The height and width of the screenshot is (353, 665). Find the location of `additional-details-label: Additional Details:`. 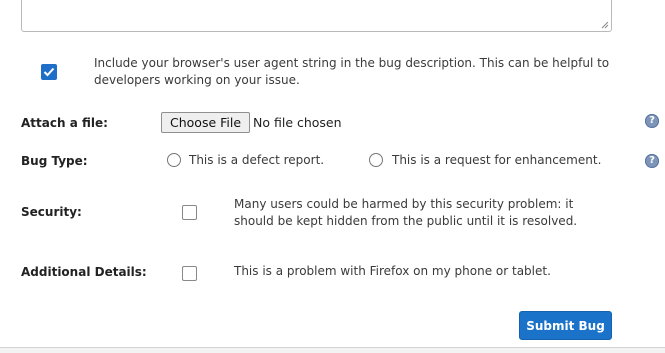

additional-details-label: Additional Details: is located at coordinates (84, 272).